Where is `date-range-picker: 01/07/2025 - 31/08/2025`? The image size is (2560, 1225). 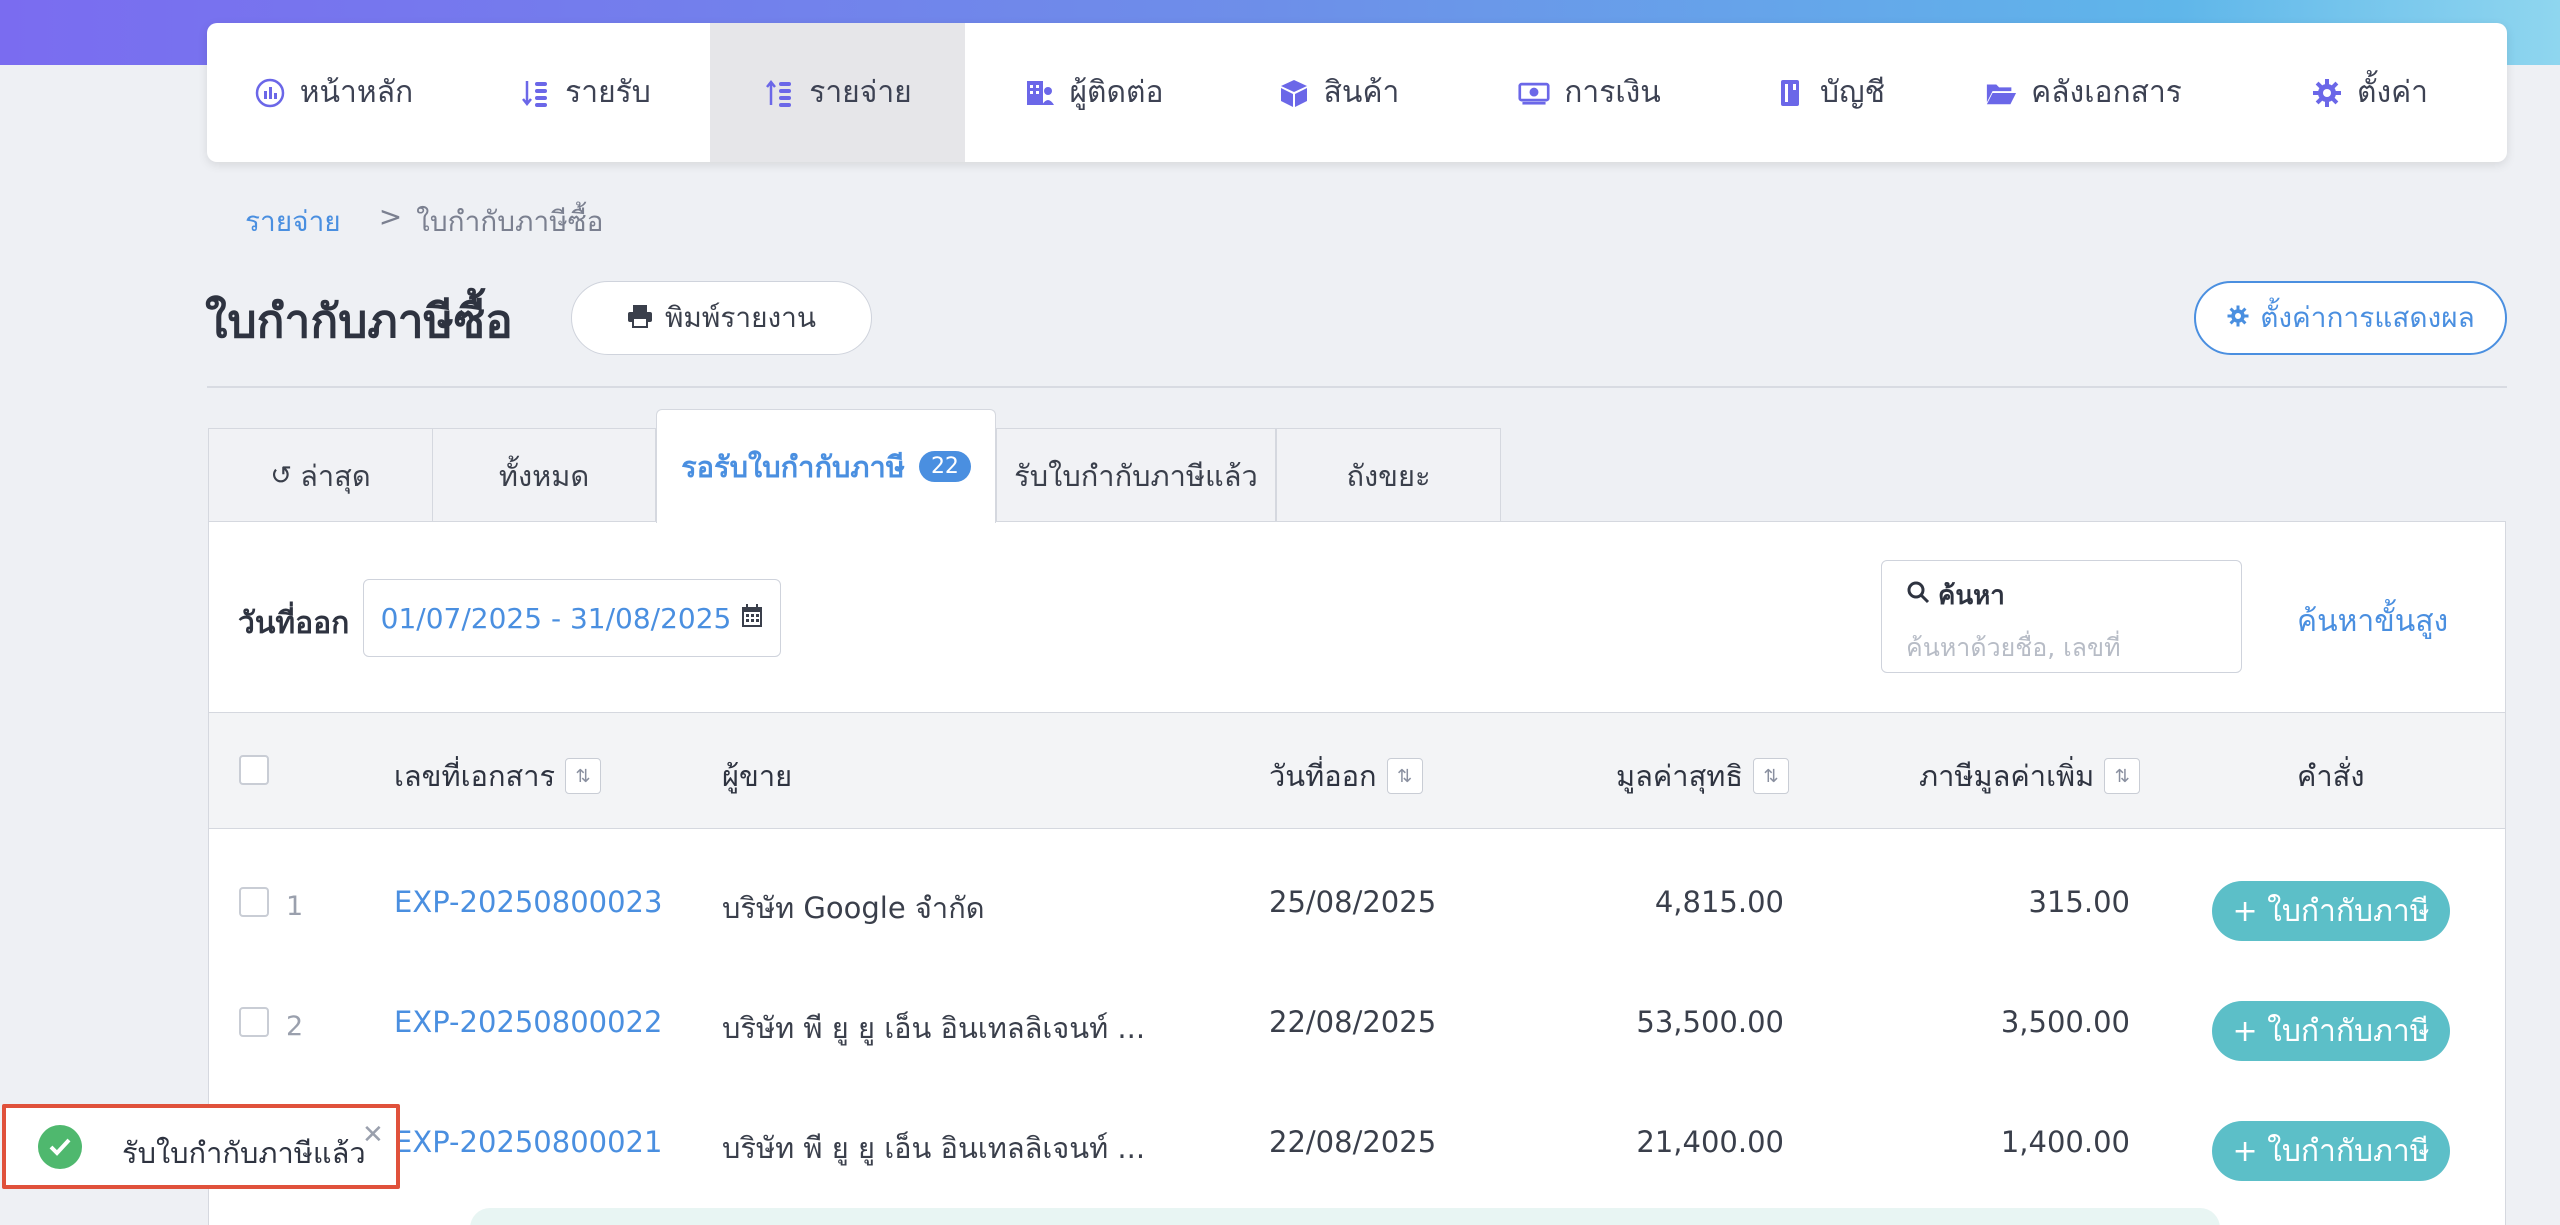
date-range-picker: 01/07/2025 - 31/08/2025 is located at coordinates (572, 618).